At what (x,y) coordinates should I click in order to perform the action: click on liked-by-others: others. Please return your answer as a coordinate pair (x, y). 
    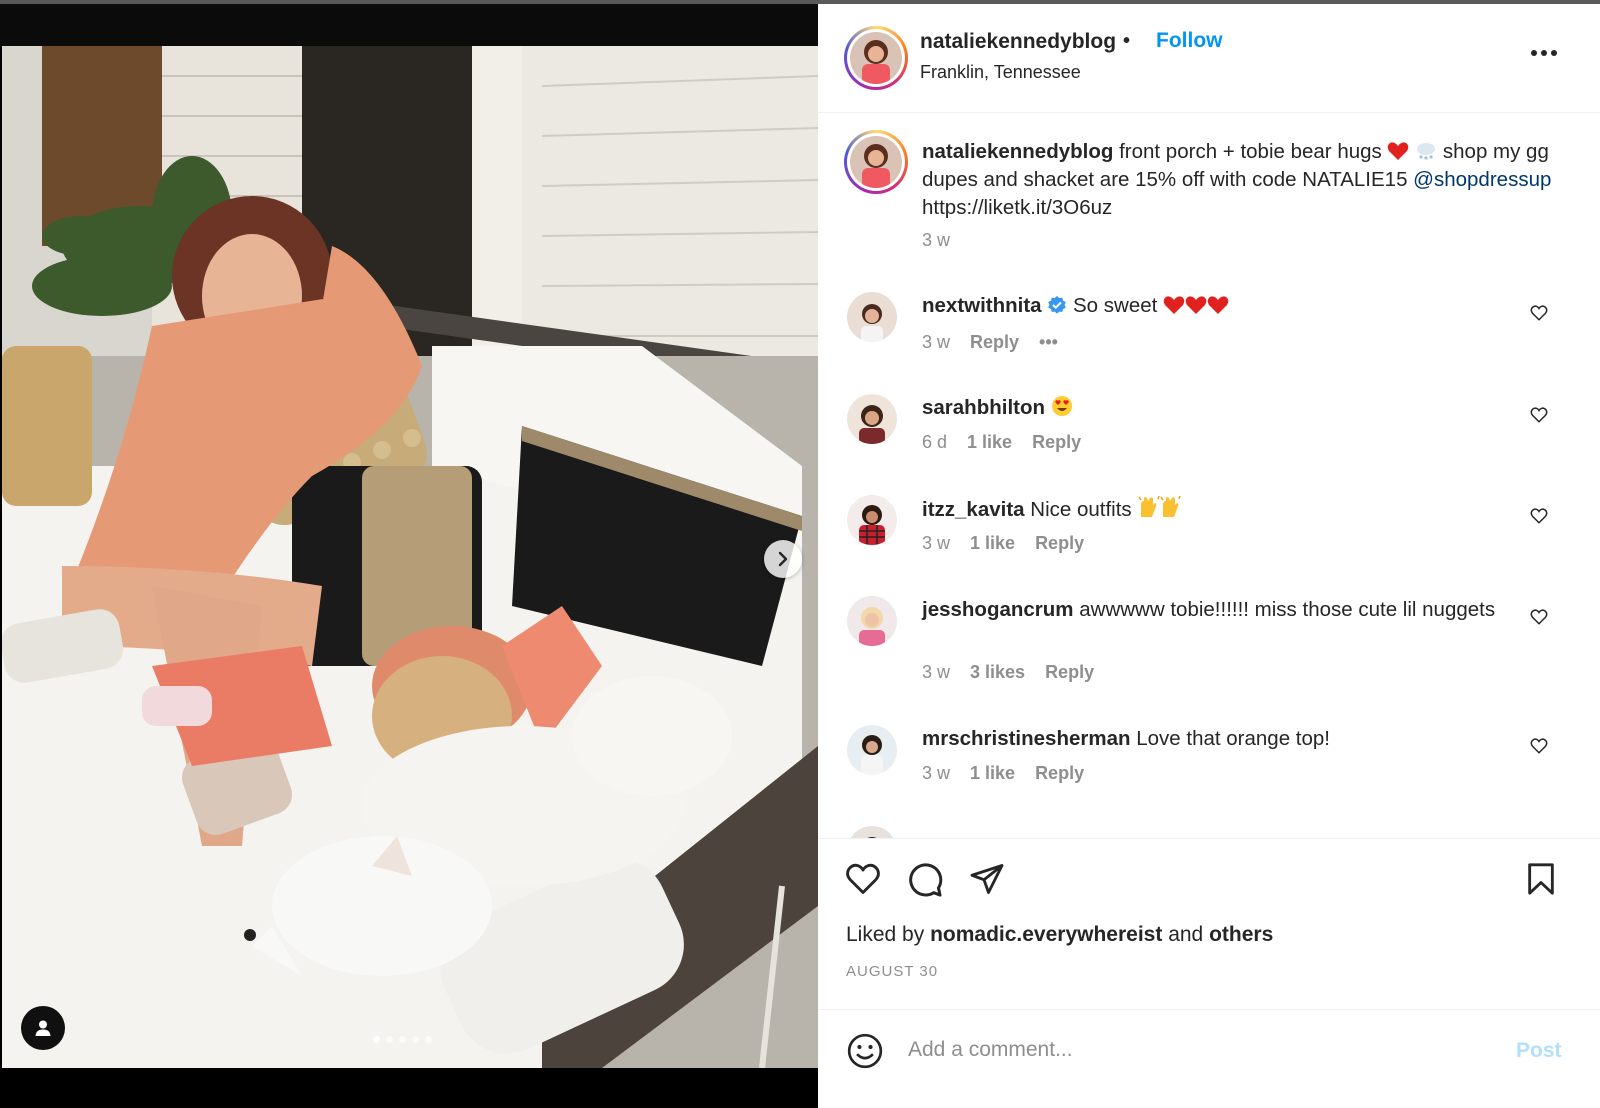
    Looking at the image, I should click on (1241, 934).